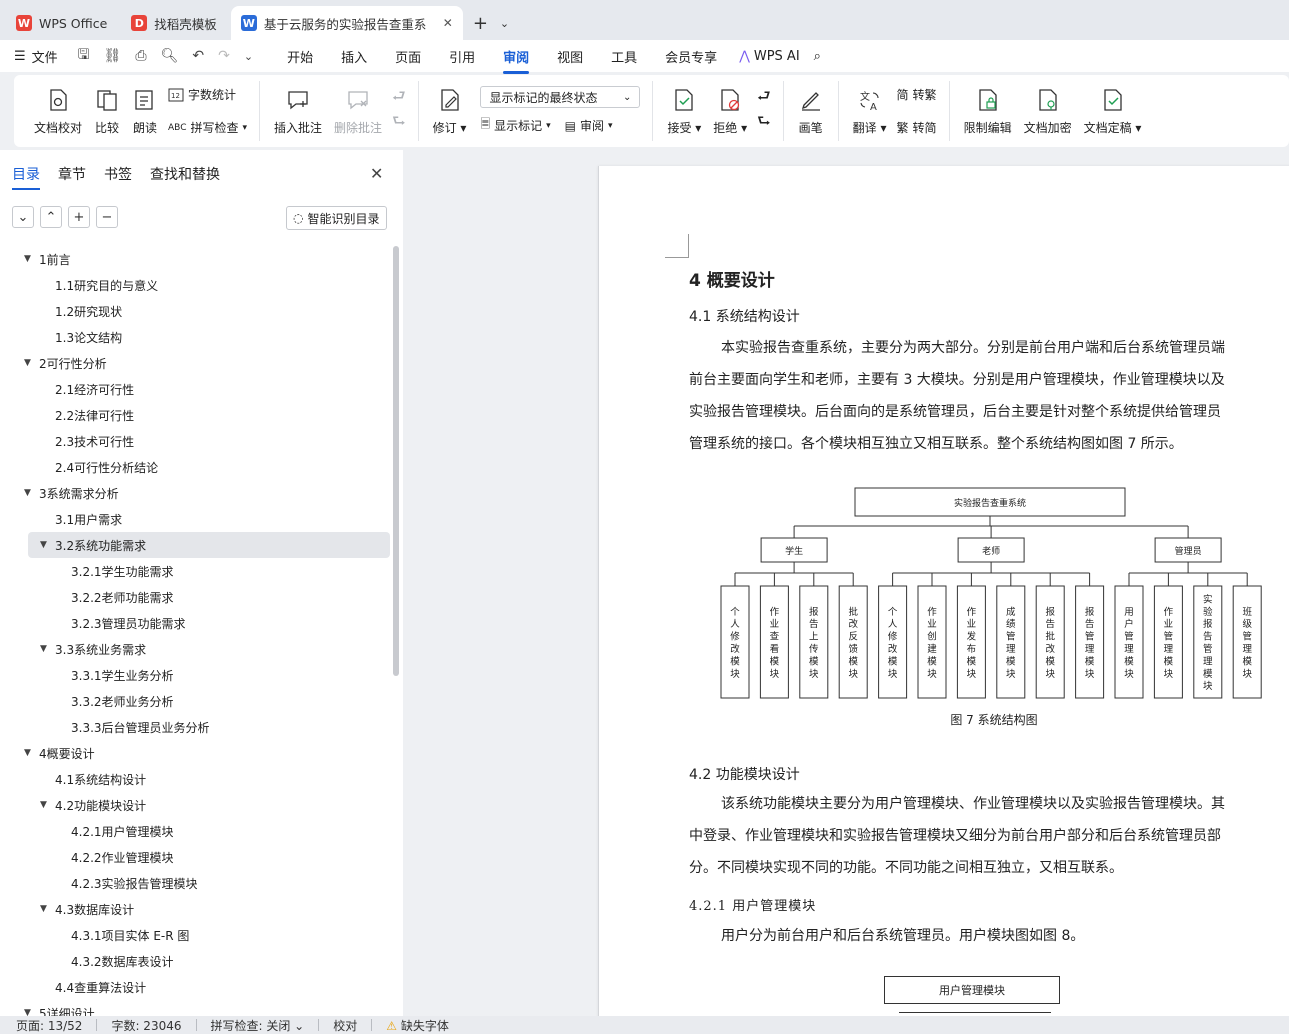 The height and width of the screenshot is (1034, 1289). I want to click on more-chevron-icon: ⌄, so click(248, 56).